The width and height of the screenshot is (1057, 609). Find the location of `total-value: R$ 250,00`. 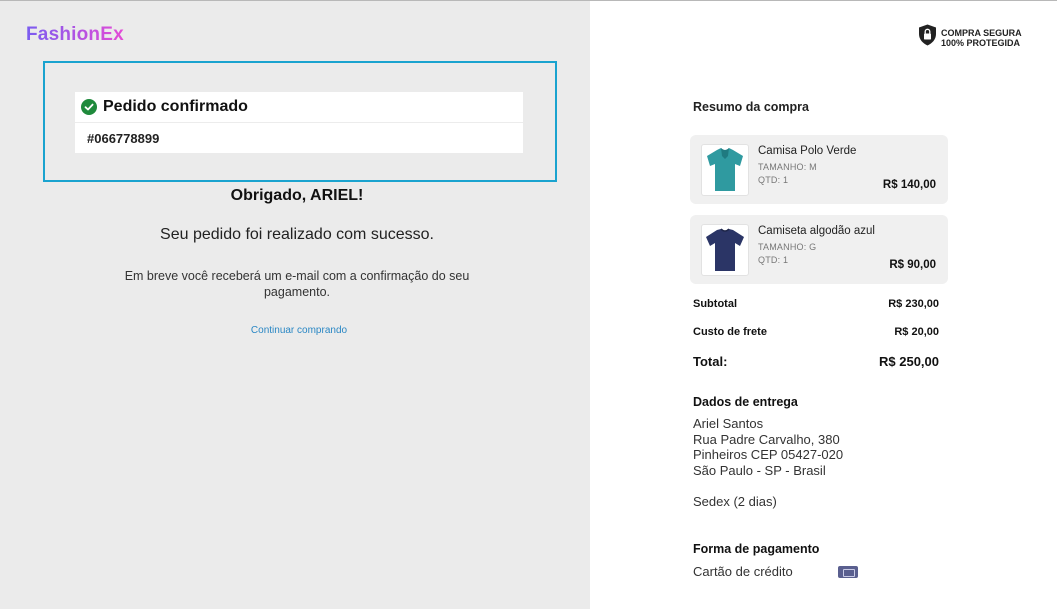

total-value: R$ 250,00 is located at coordinates (909, 361).